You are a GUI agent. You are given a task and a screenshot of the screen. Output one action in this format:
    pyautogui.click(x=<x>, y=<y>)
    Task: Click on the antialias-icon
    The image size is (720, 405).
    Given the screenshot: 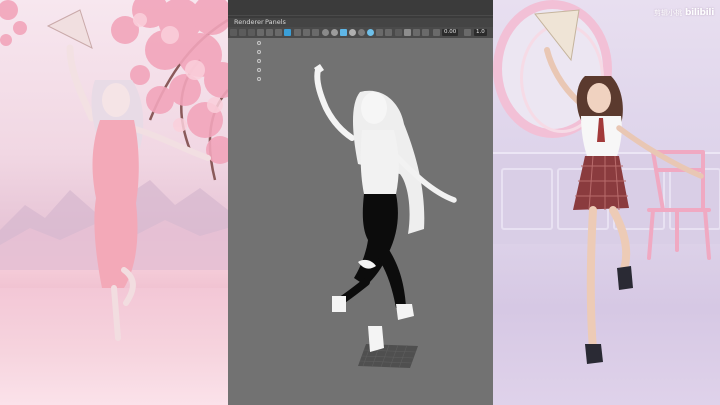 What is the action you would take?
    pyautogui.click(x=388, y=32)
    